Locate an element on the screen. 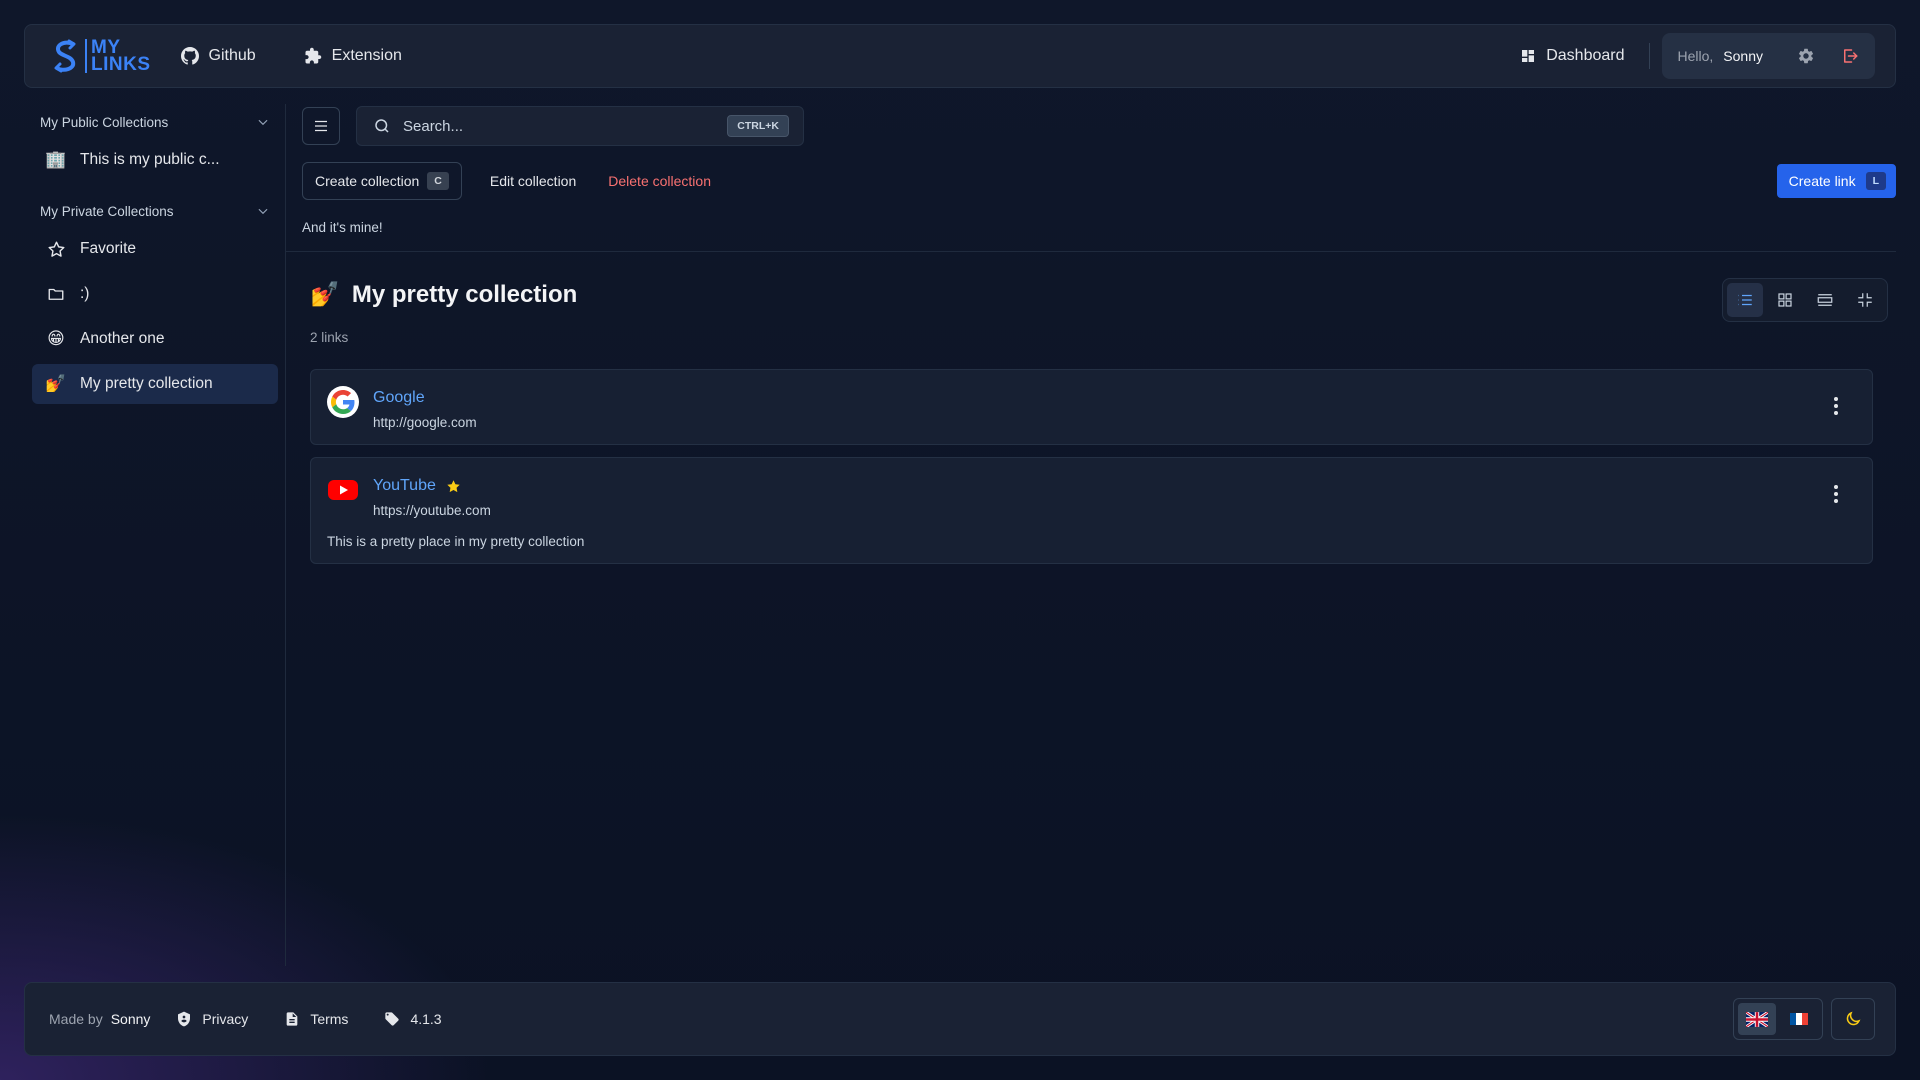 The height and width of the screenshot is (1080, 1920). private-collections-title: My Private Collections is located at coordinates (107, 211).